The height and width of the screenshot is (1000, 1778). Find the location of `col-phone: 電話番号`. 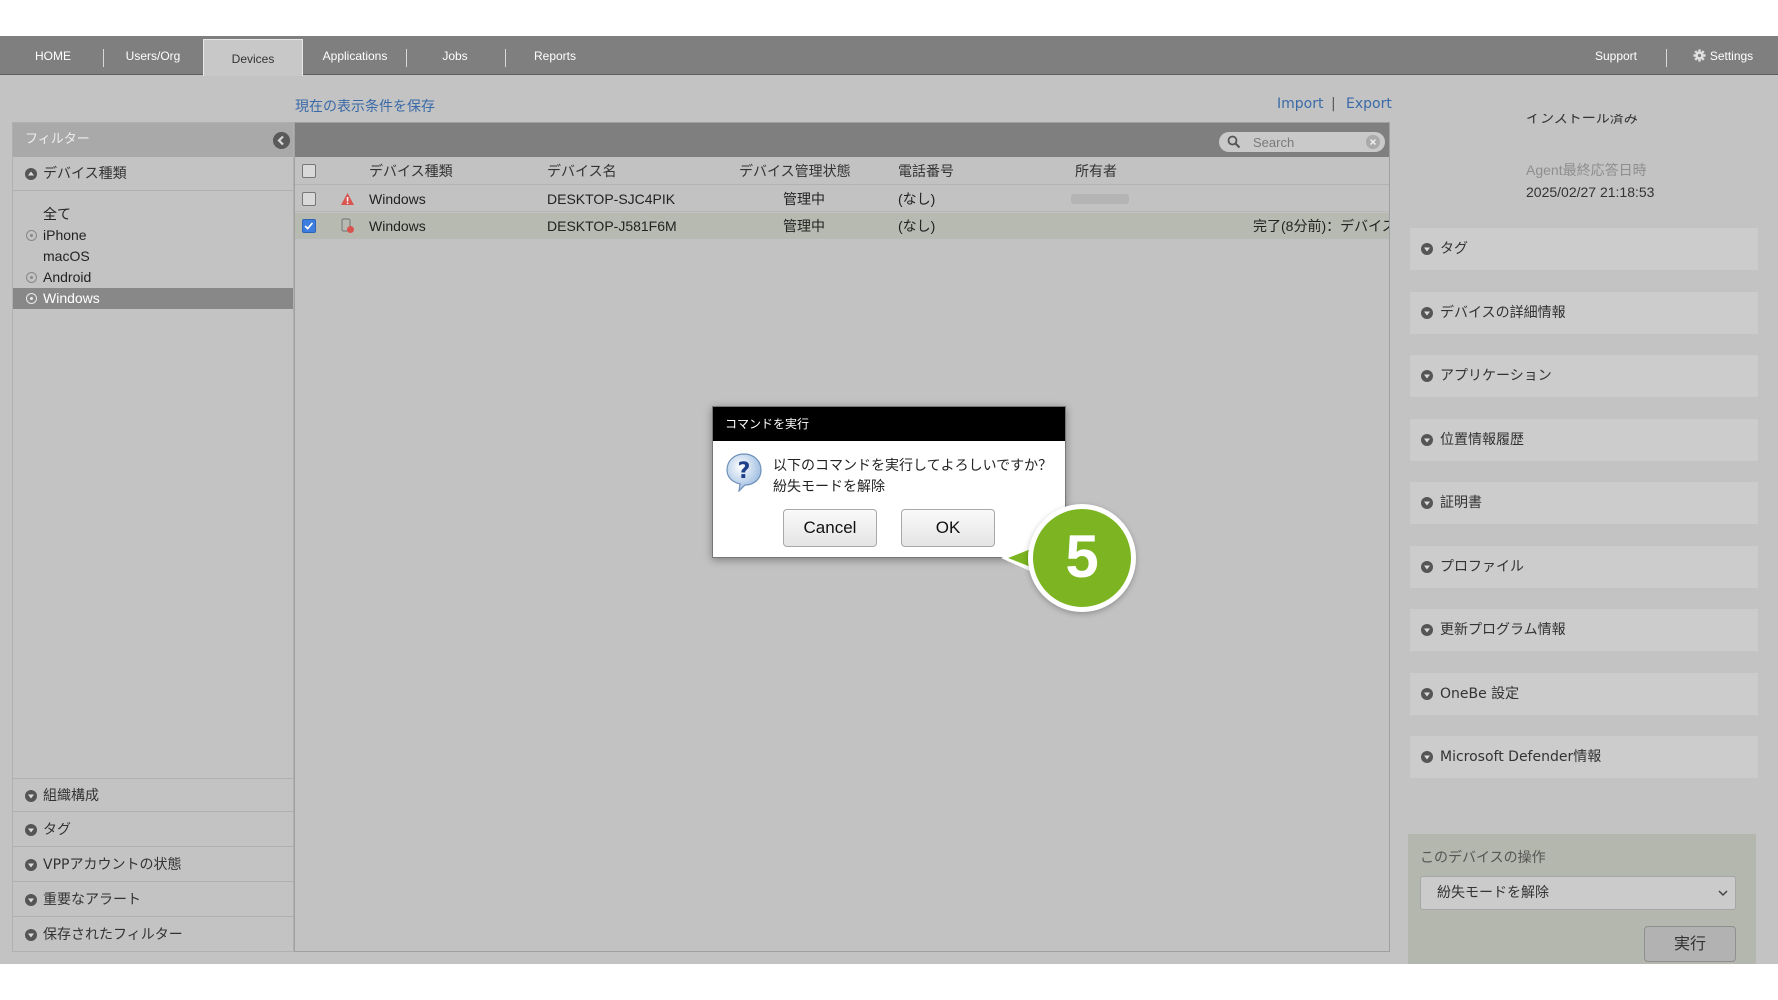

col-phone: 電話番号 is located at coordinates (926, 171).